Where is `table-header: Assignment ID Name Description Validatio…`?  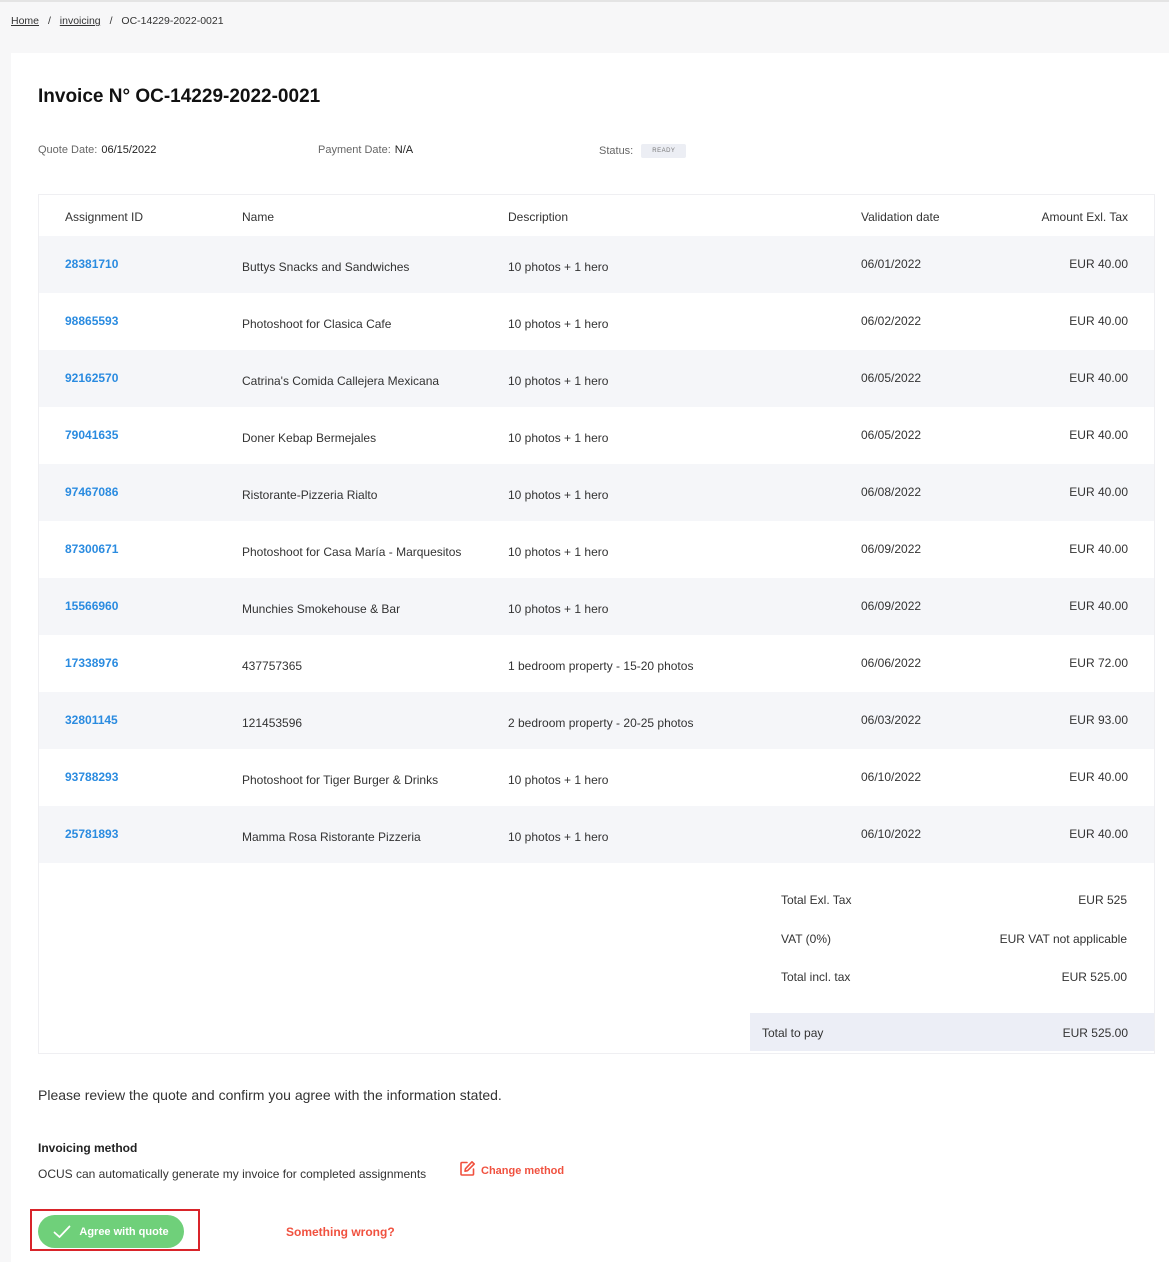 table-header: Assignment ID Name Description Validatio… is located at coordinates (596, 215).